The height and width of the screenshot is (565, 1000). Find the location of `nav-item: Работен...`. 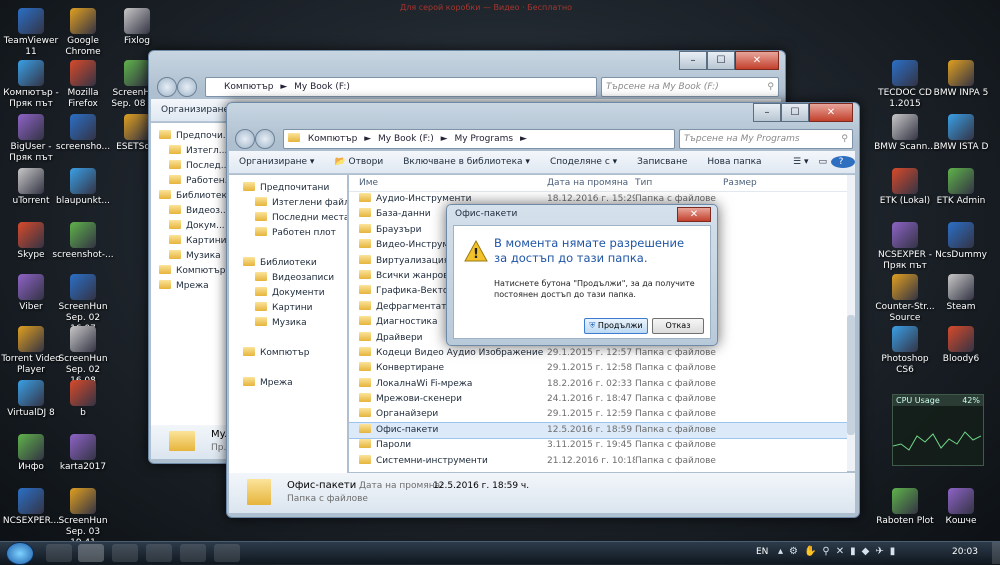

nav-item: Работен... is located at coordinates (189, 181).